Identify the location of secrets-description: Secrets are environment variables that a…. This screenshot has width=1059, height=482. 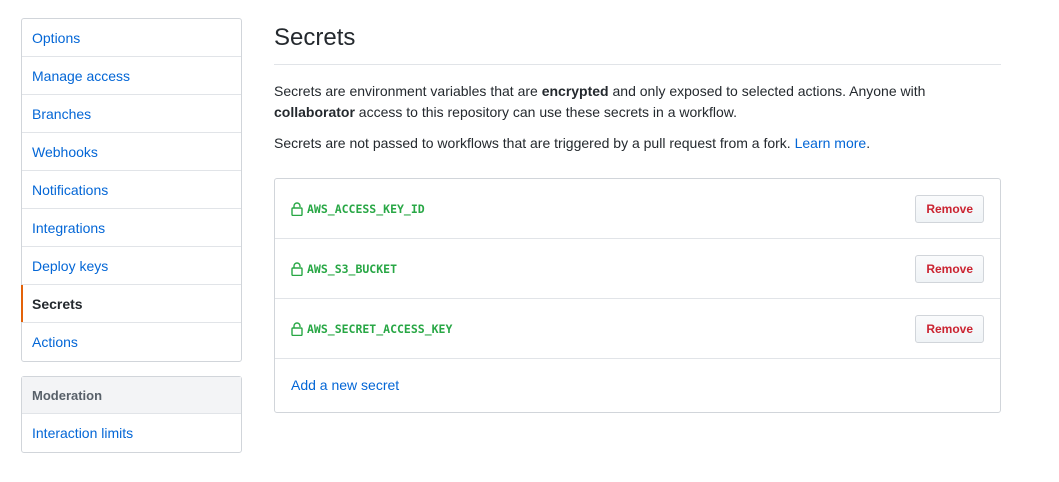
(637, 102).